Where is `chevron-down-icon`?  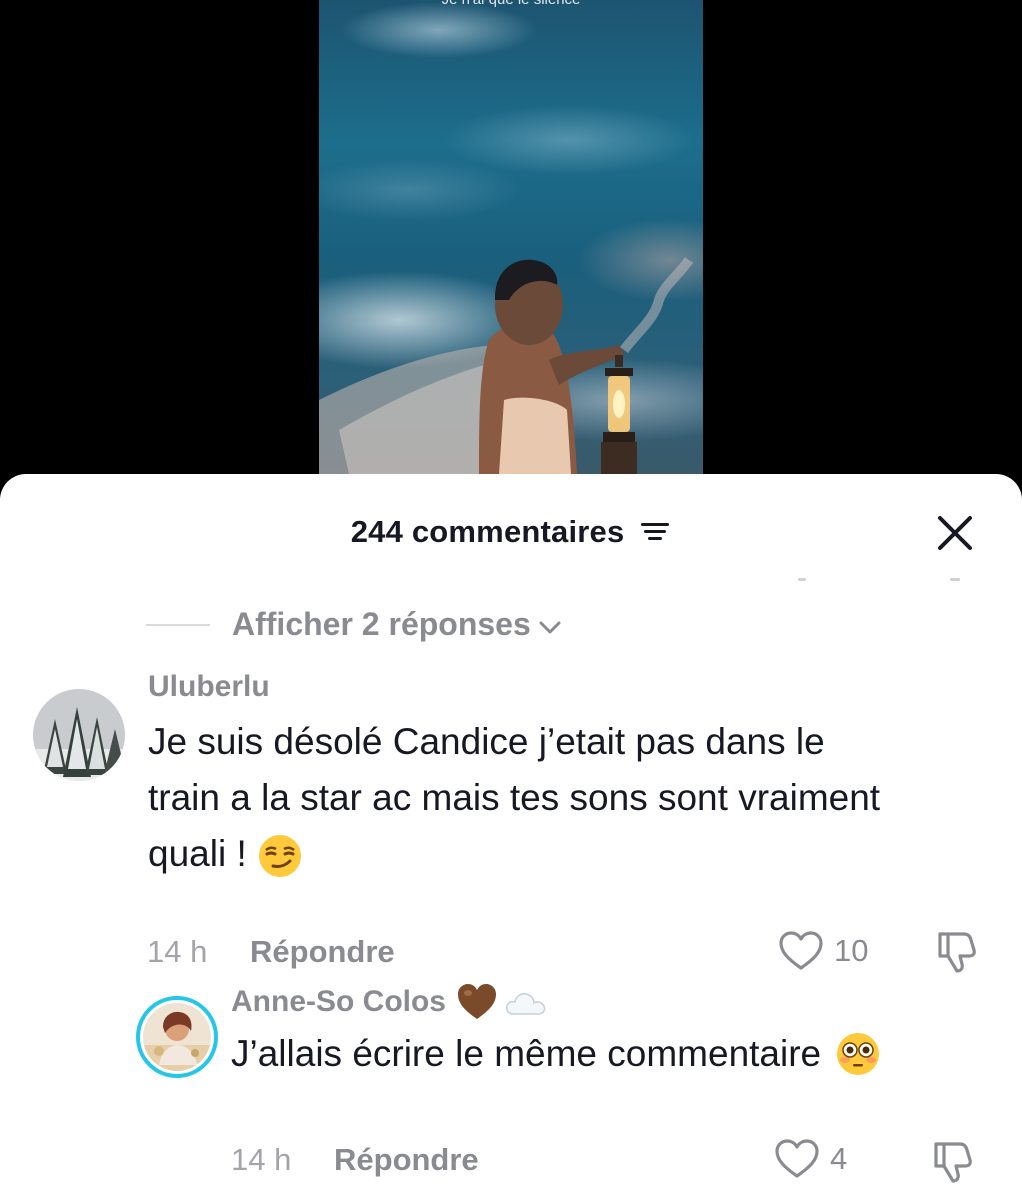 chevron-down-icon is located at coordinates (550, 627).